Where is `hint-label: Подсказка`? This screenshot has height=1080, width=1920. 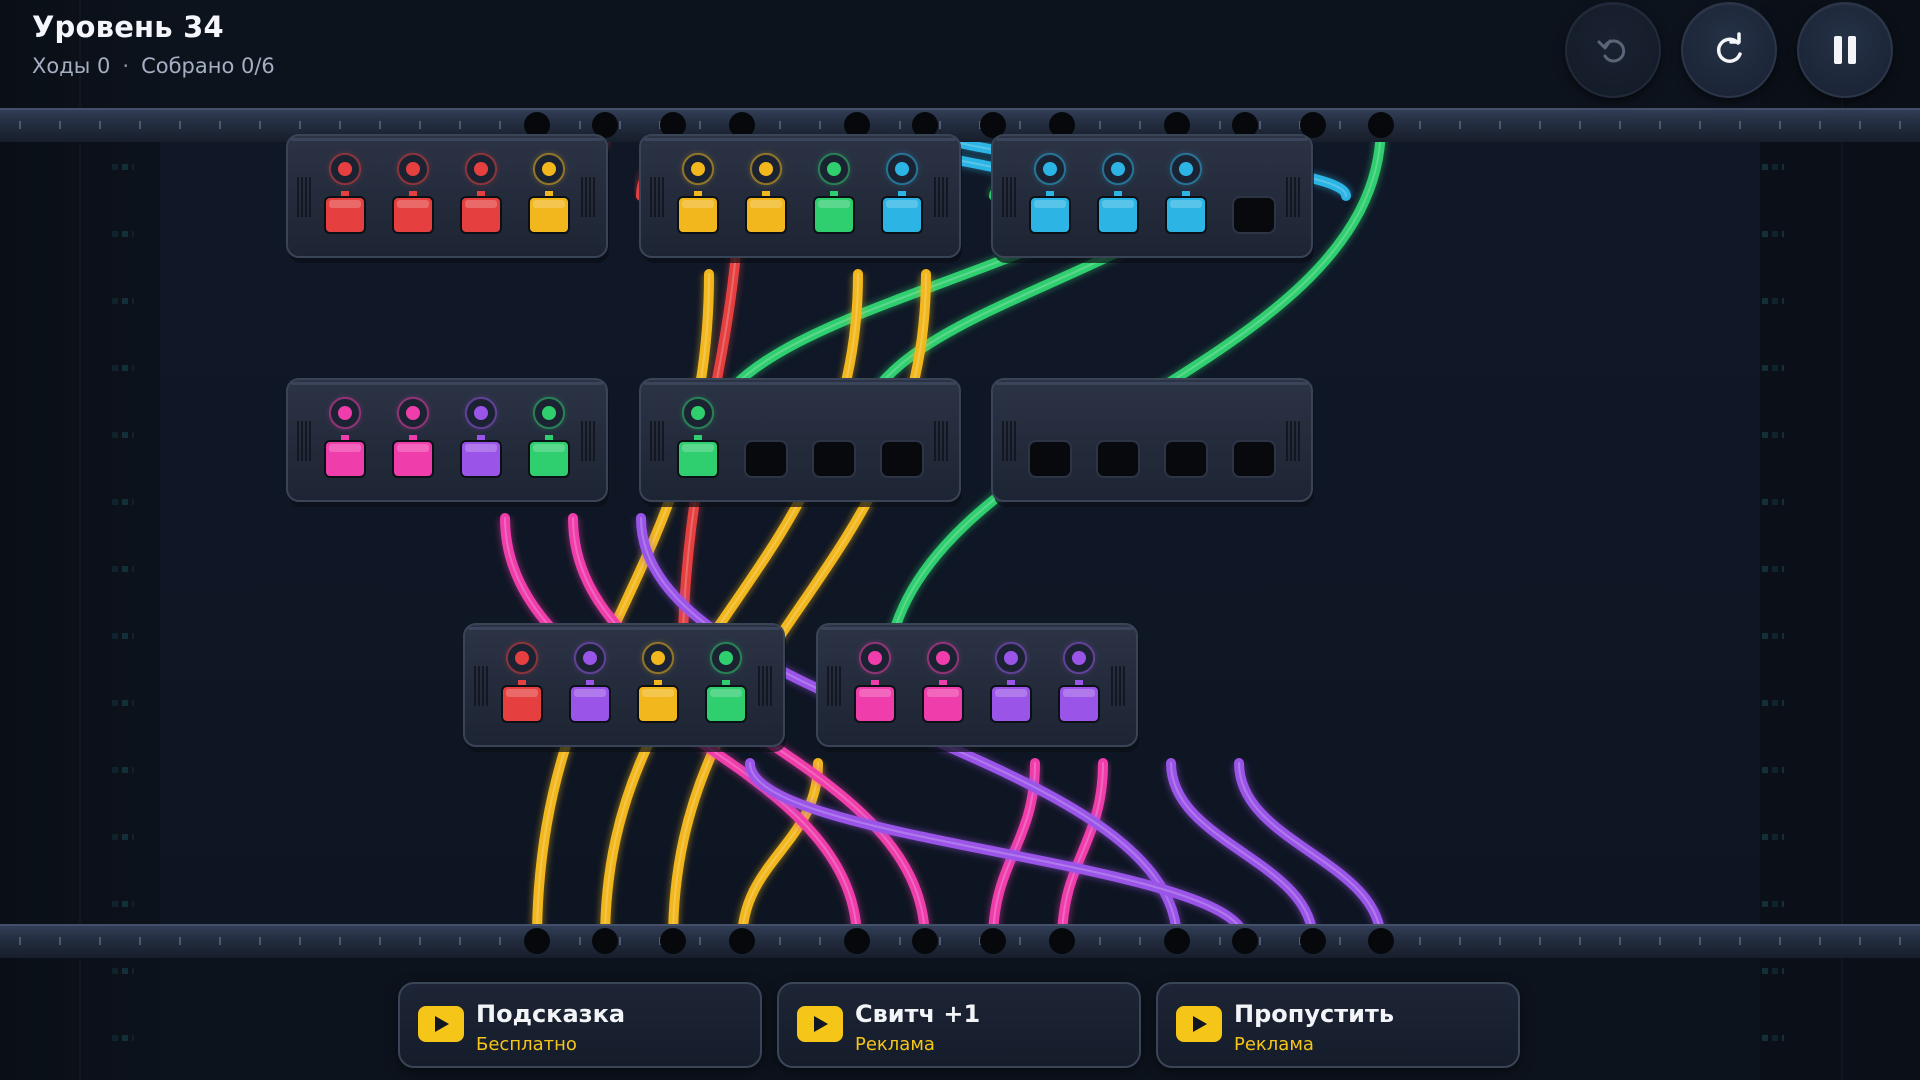 hint-label: Подсказка is located at coordinates (551, 1014).